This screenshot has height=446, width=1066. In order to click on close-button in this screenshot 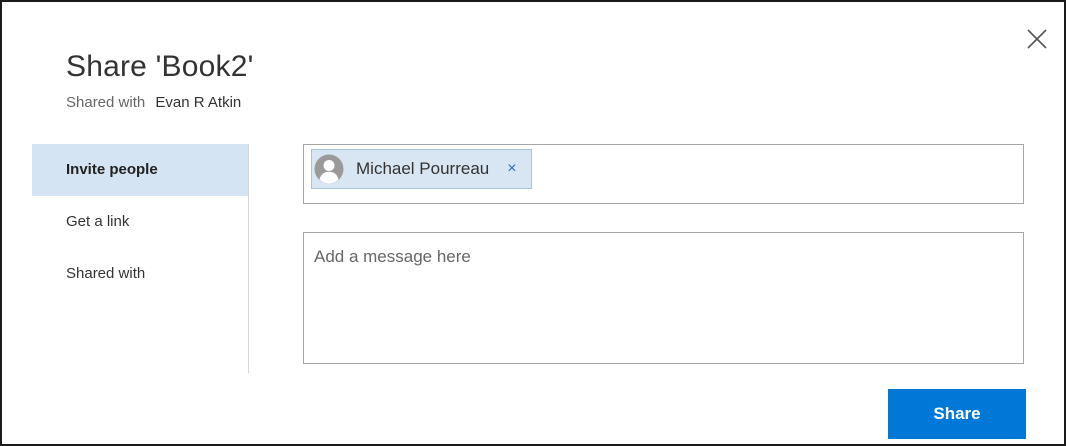, I will do `click(1037, 39)`.